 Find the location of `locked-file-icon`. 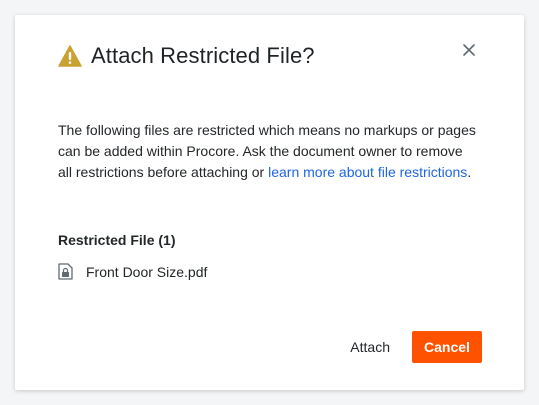

locked-file-icon is located at coordinates (65, 271).